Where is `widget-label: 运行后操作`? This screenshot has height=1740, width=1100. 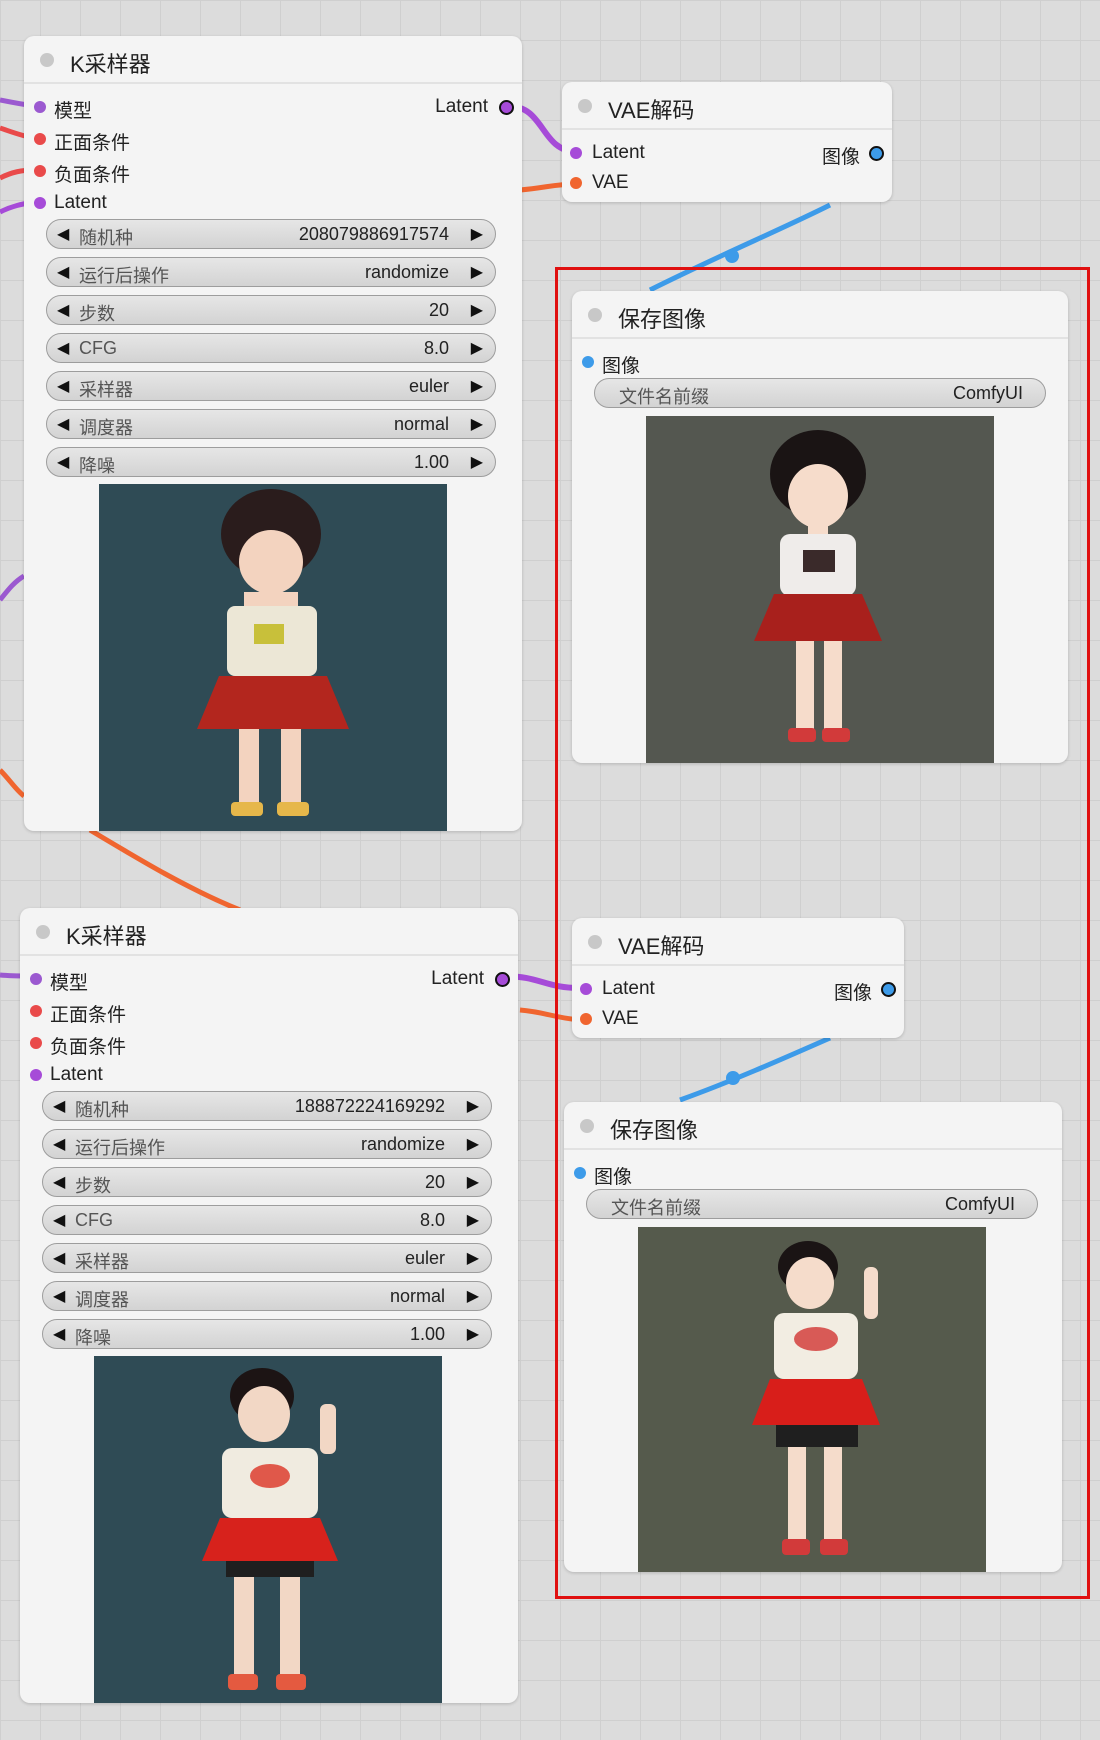 widget-label: 运行后操作 is located at coordinates (120, 1148).